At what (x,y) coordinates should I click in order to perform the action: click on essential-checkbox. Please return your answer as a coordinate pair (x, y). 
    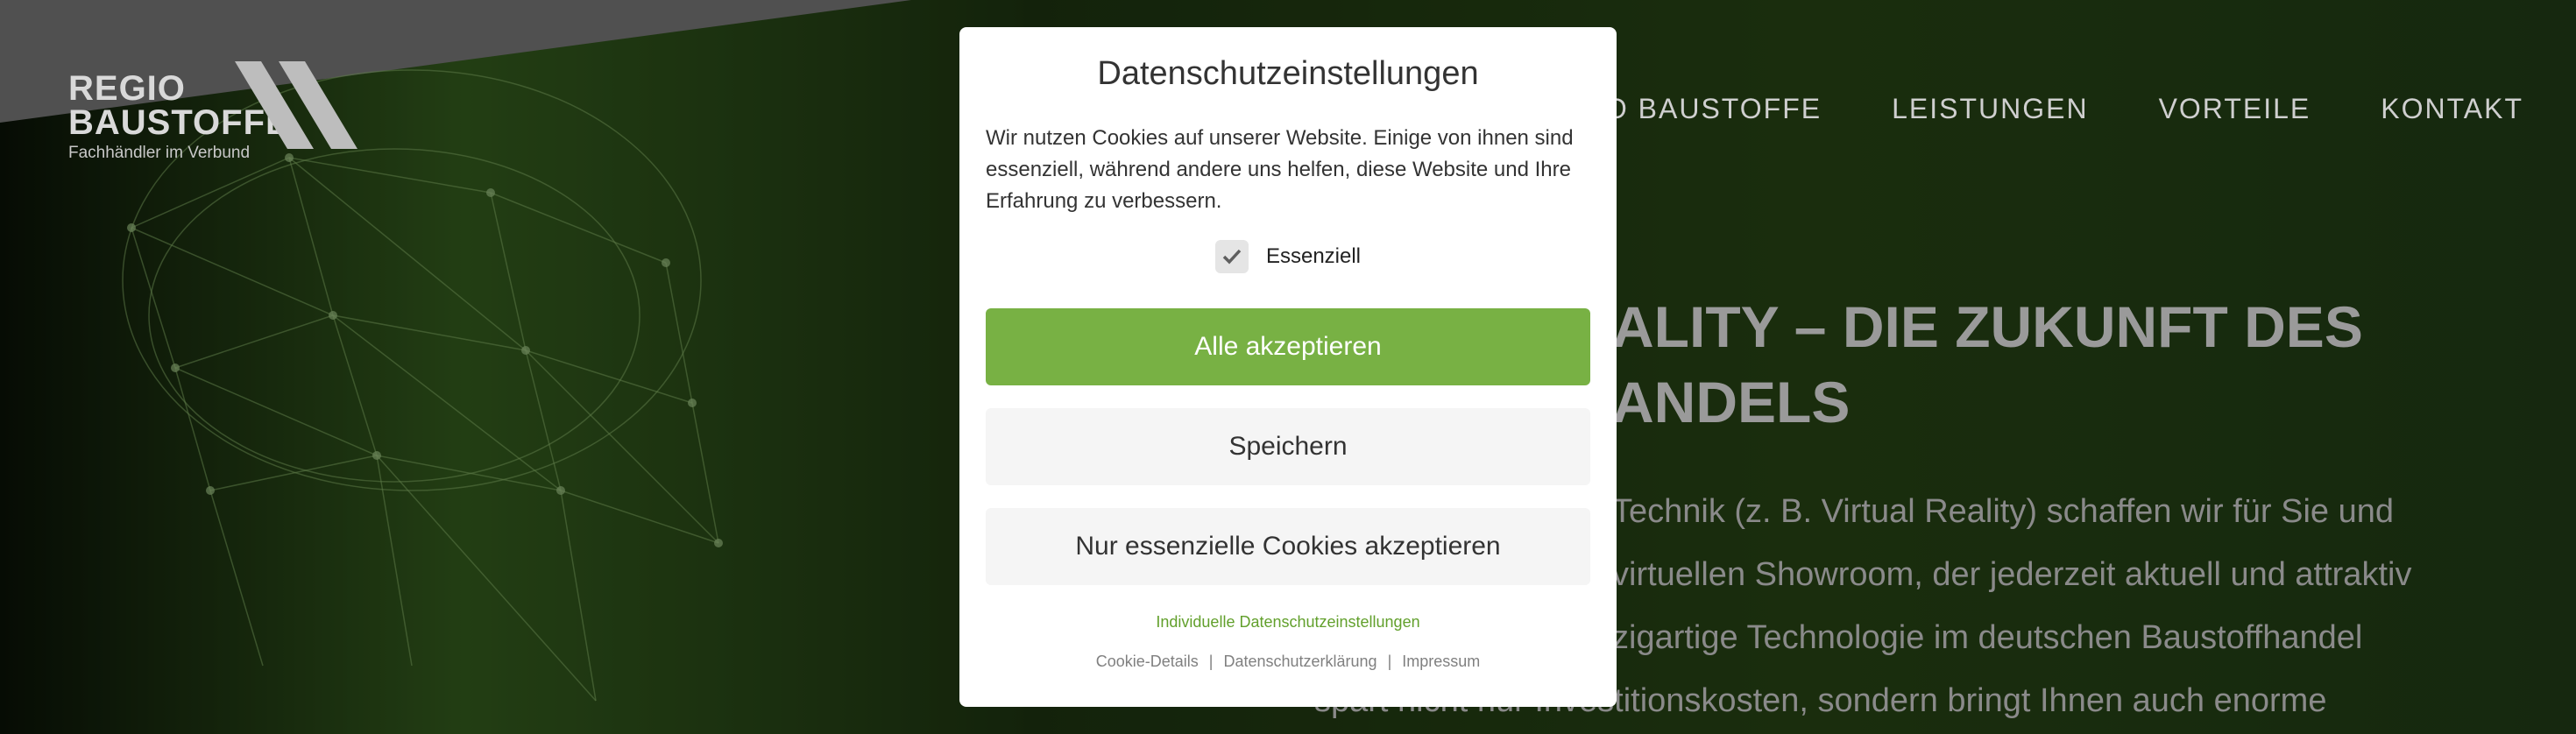
    Looking at the image, I should click on (1231, 256).